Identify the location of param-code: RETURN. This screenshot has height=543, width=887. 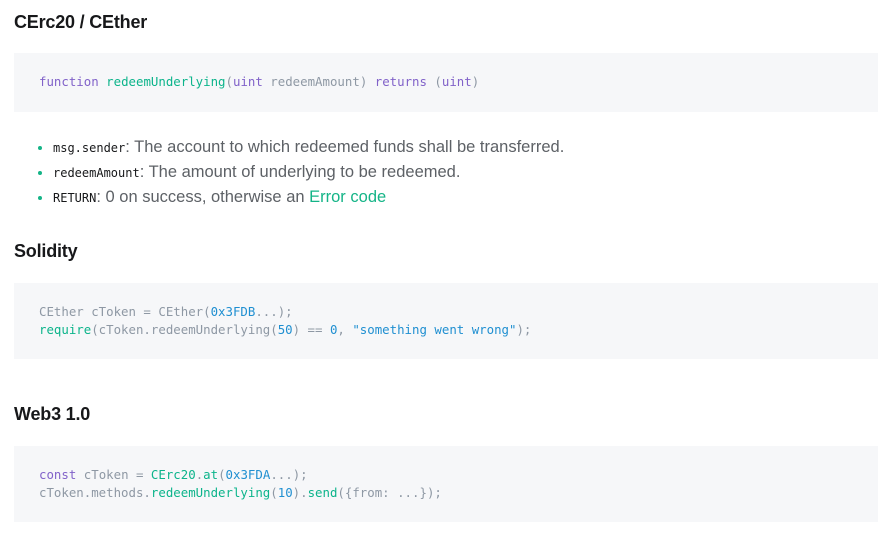
(75, 198).